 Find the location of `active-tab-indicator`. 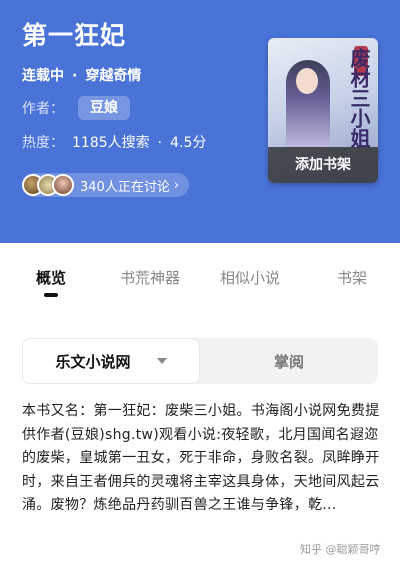

active-tab-indicator is located at coordinates (51, 295).